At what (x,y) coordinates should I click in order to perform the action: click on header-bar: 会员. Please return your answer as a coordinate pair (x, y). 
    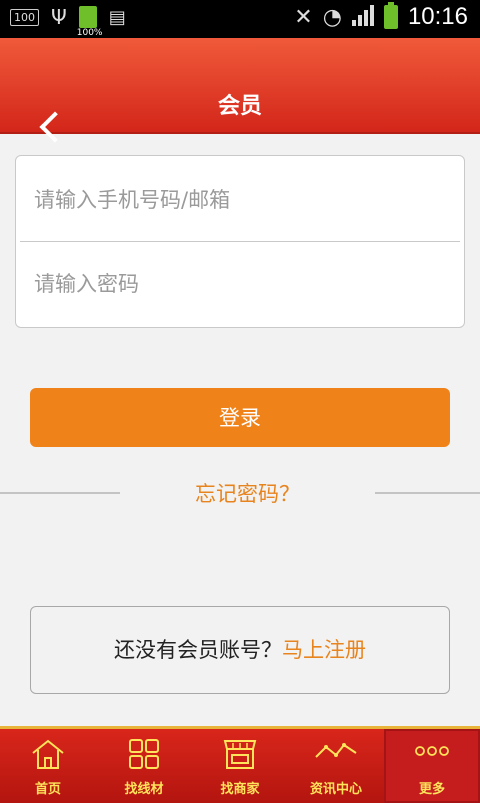
    Looking at the image, I should click on (240, 90).